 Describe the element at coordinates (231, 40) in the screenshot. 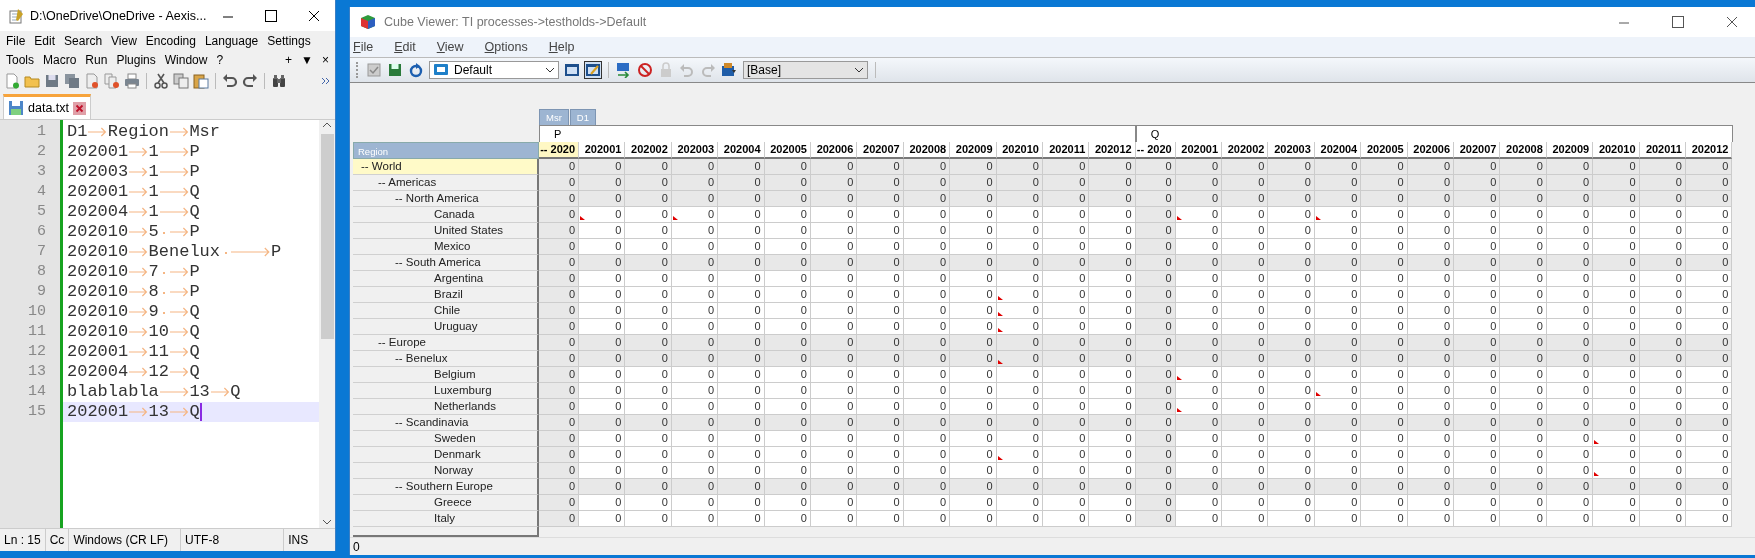

I see `menu-item: Language` at that location.